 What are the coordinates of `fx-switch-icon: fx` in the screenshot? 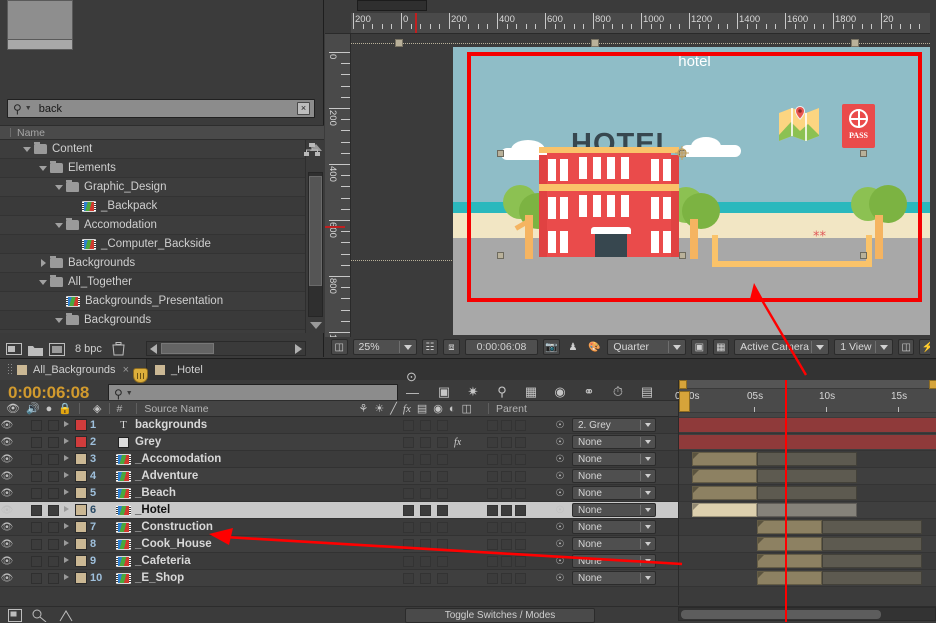 It's located at (457, 442).